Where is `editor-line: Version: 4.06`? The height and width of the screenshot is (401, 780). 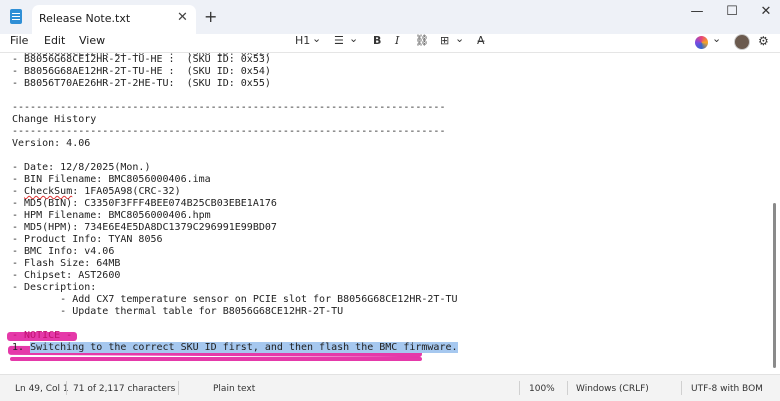
editor-line: Version: 4.06 is located at coordinates (51, 143).